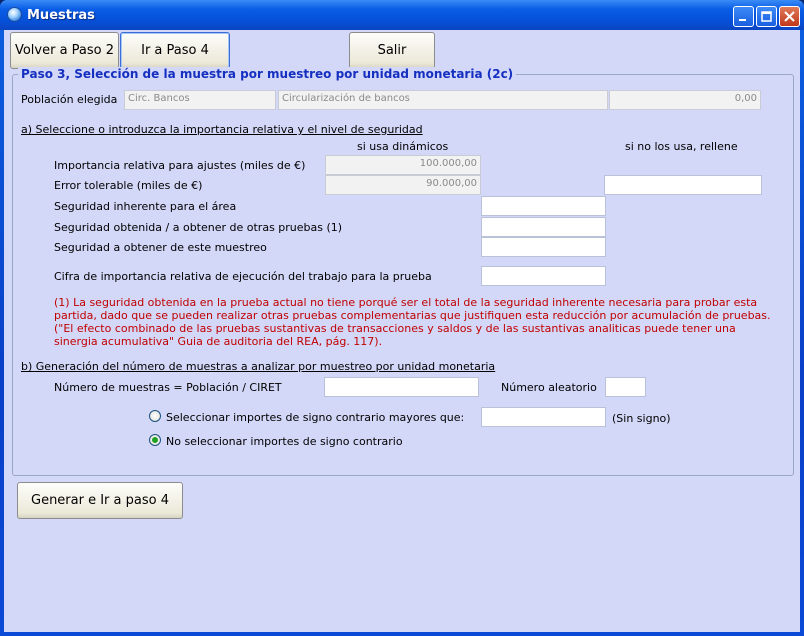  Describe the element at coordinates (14, 14) in the screenshot. I see `app-icon` at that location.